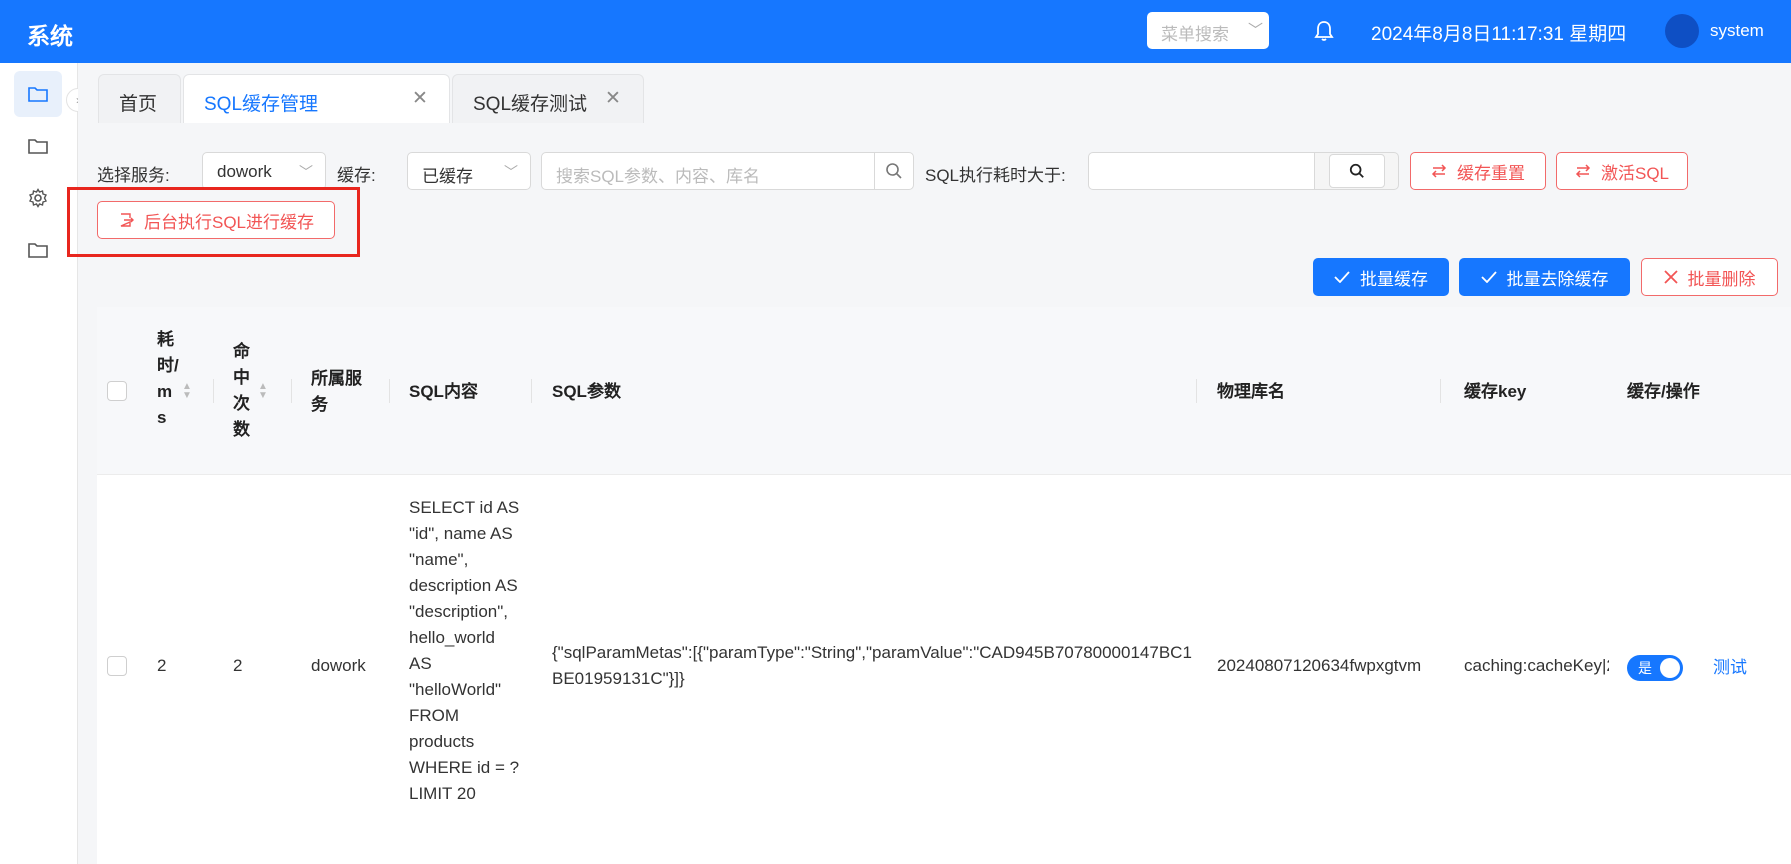 This screenshot has width=1791, height=864. I want to click on batch-cache-label: 批量缓存, so click(1394, 279).